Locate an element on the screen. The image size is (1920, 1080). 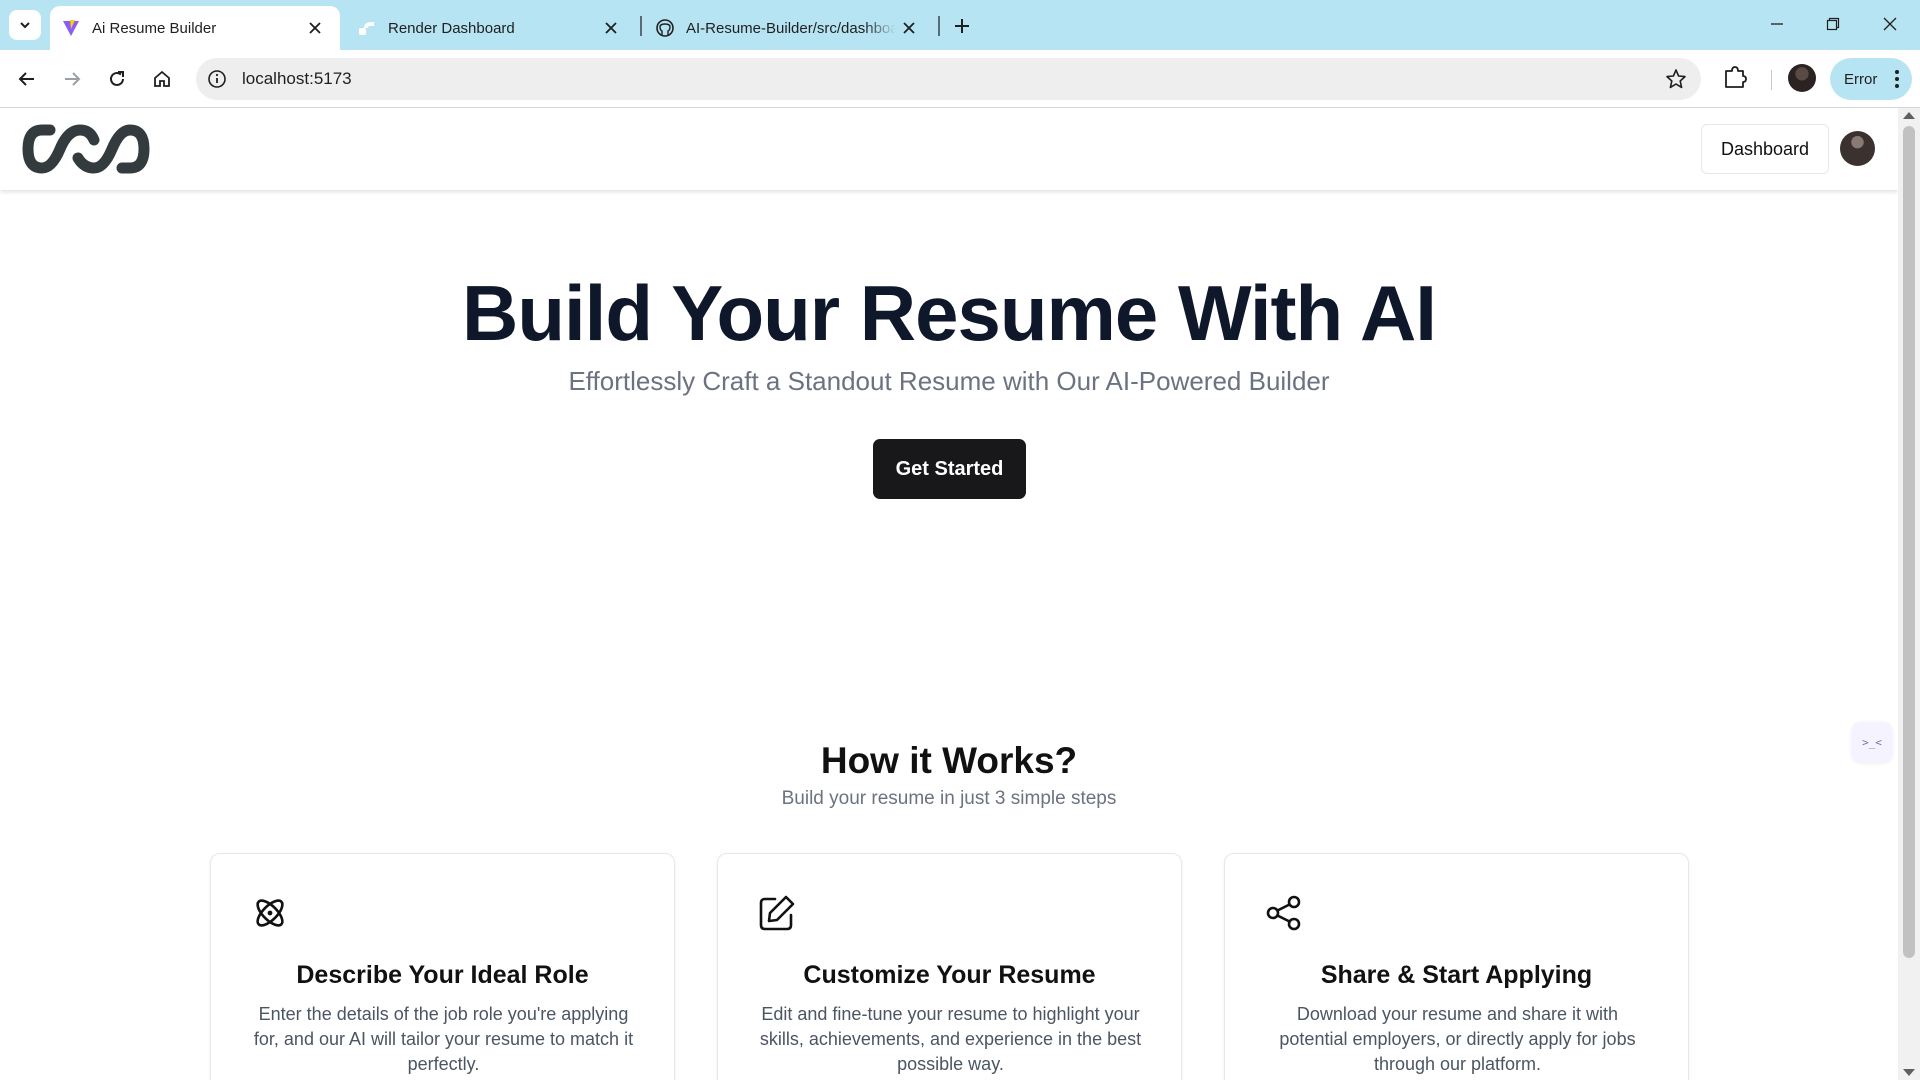
user-avatar is located at coordinates (1857, 148).